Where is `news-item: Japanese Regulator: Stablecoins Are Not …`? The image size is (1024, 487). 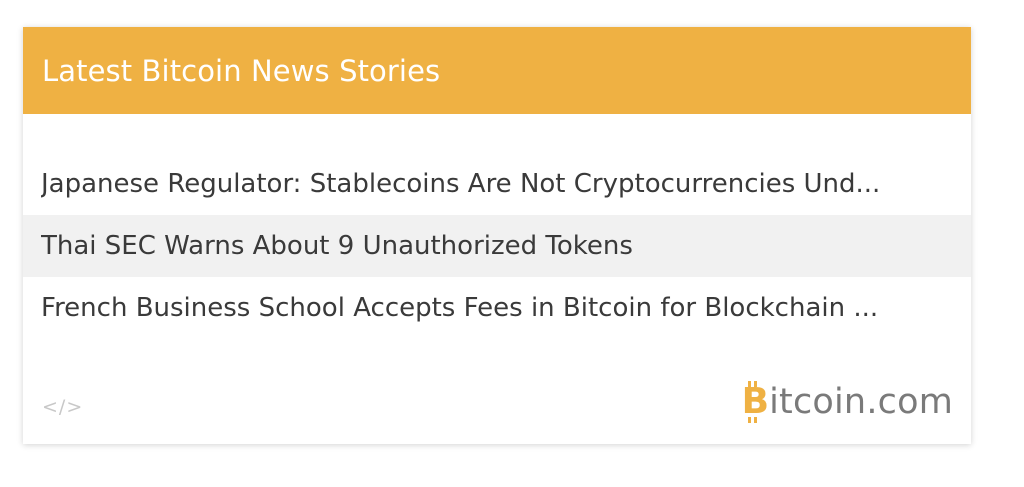 news-item: Japanese Regulator: Stablecoins Are Not … is located at coordinates (497, 184).